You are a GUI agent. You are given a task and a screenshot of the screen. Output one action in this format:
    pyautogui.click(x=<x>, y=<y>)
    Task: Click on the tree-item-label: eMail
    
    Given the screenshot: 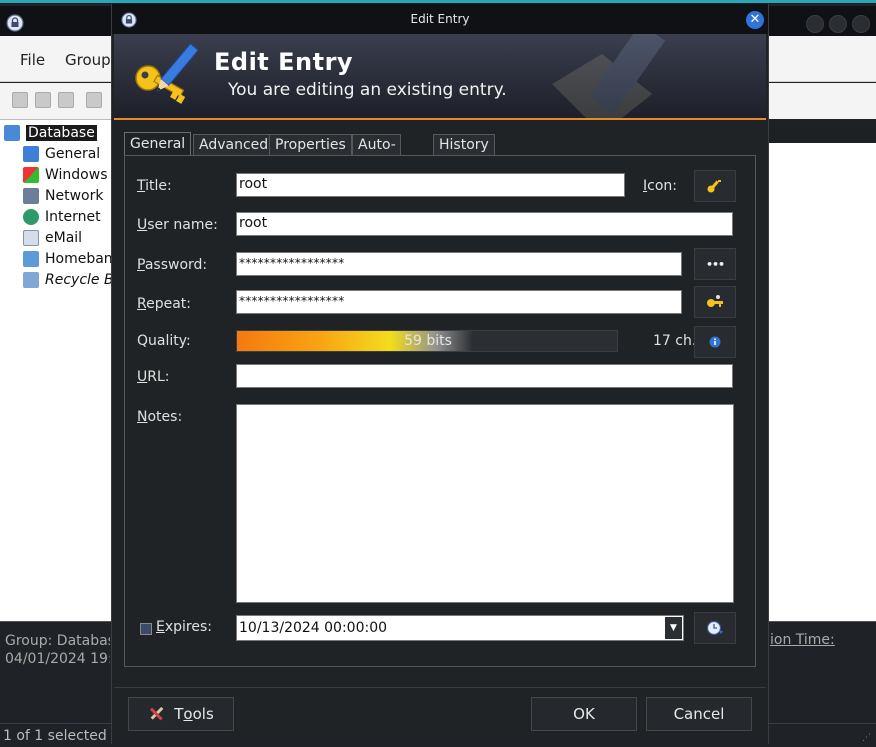 What is the action you would take?
    pyautogui.click(x=64, y=238)
    